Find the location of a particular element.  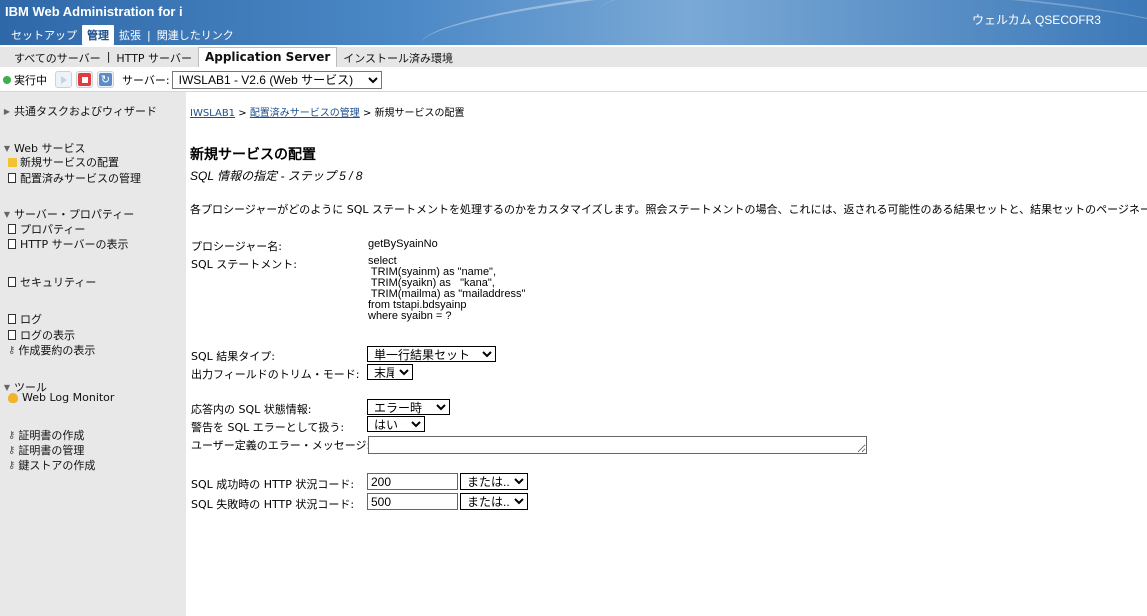

server-select: IWSLAB1 - V2.6 (Web サービス) is located at coordinates (276, 79).